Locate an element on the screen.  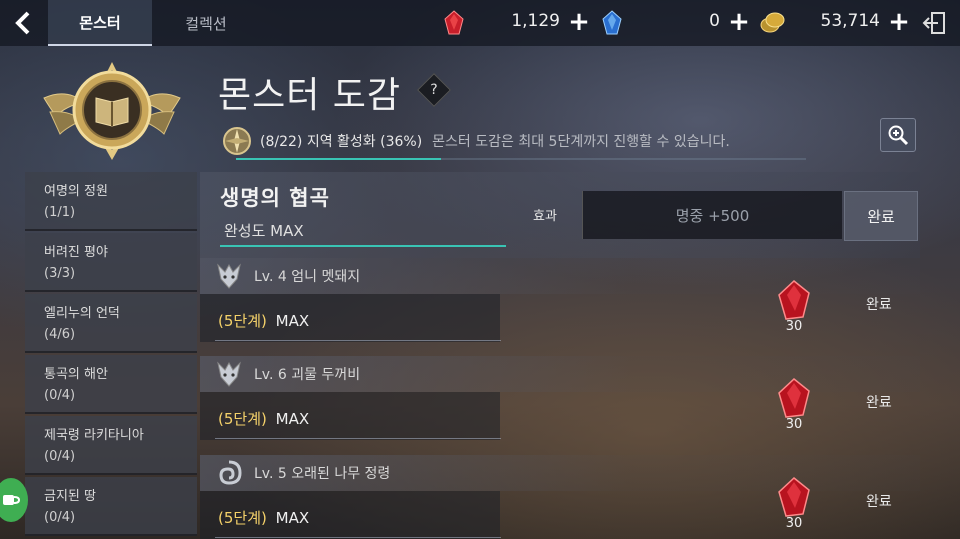
effect-label: 효과 is located at coordinates (545, 216).